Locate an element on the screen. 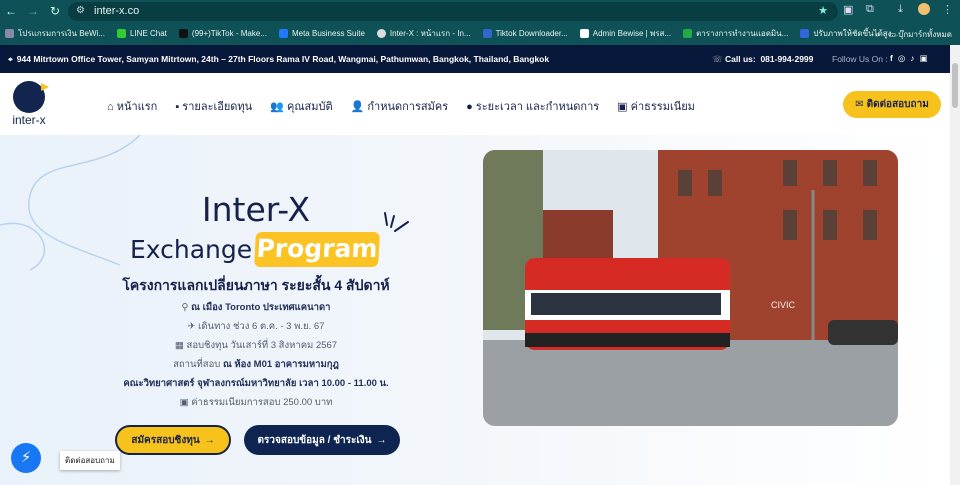  envelope-icon: ✉ is located at coordinates (859, 104).